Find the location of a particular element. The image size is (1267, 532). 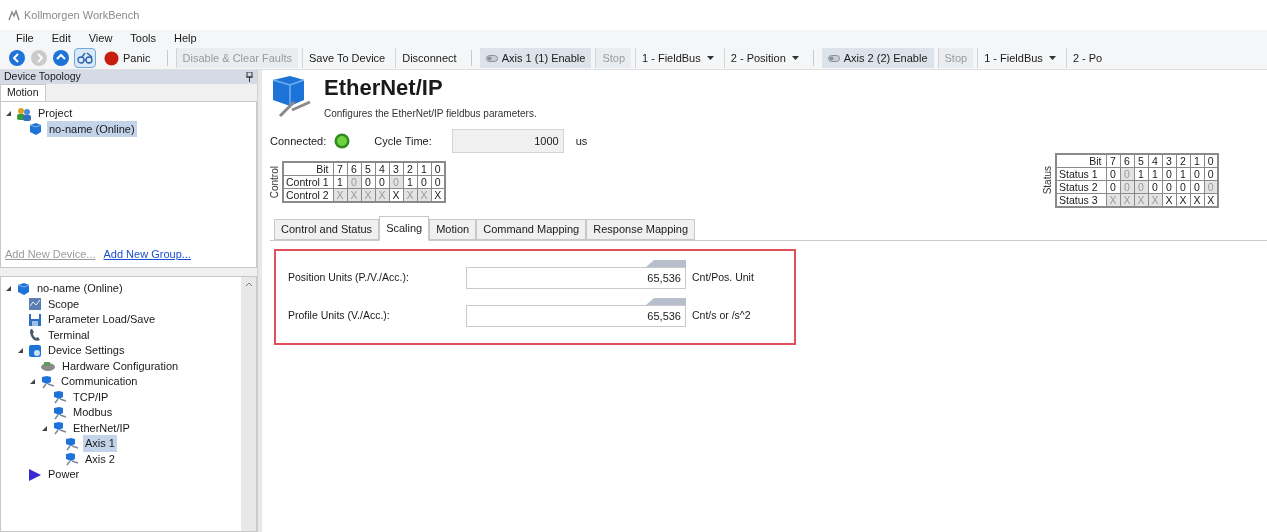

tree-item: Axis 2 is located at coordinates (100, 459).